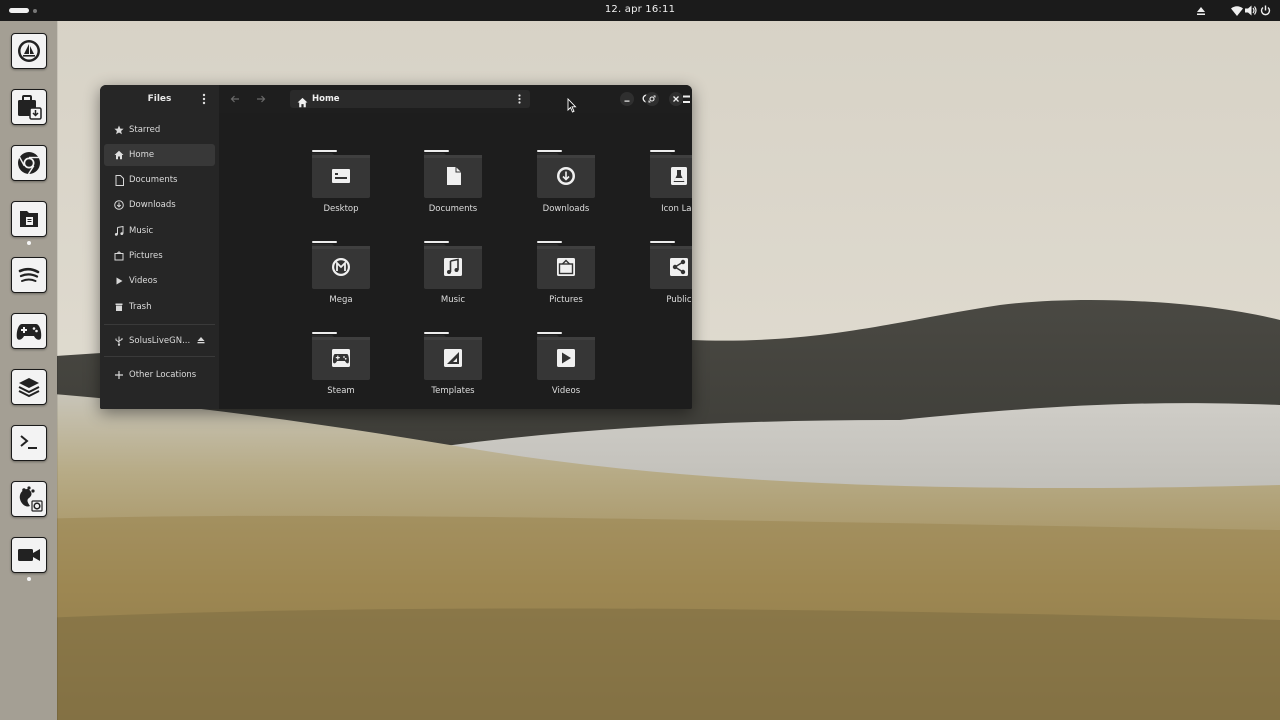  I want to click on folder-label: Videos, so click(566, 391).